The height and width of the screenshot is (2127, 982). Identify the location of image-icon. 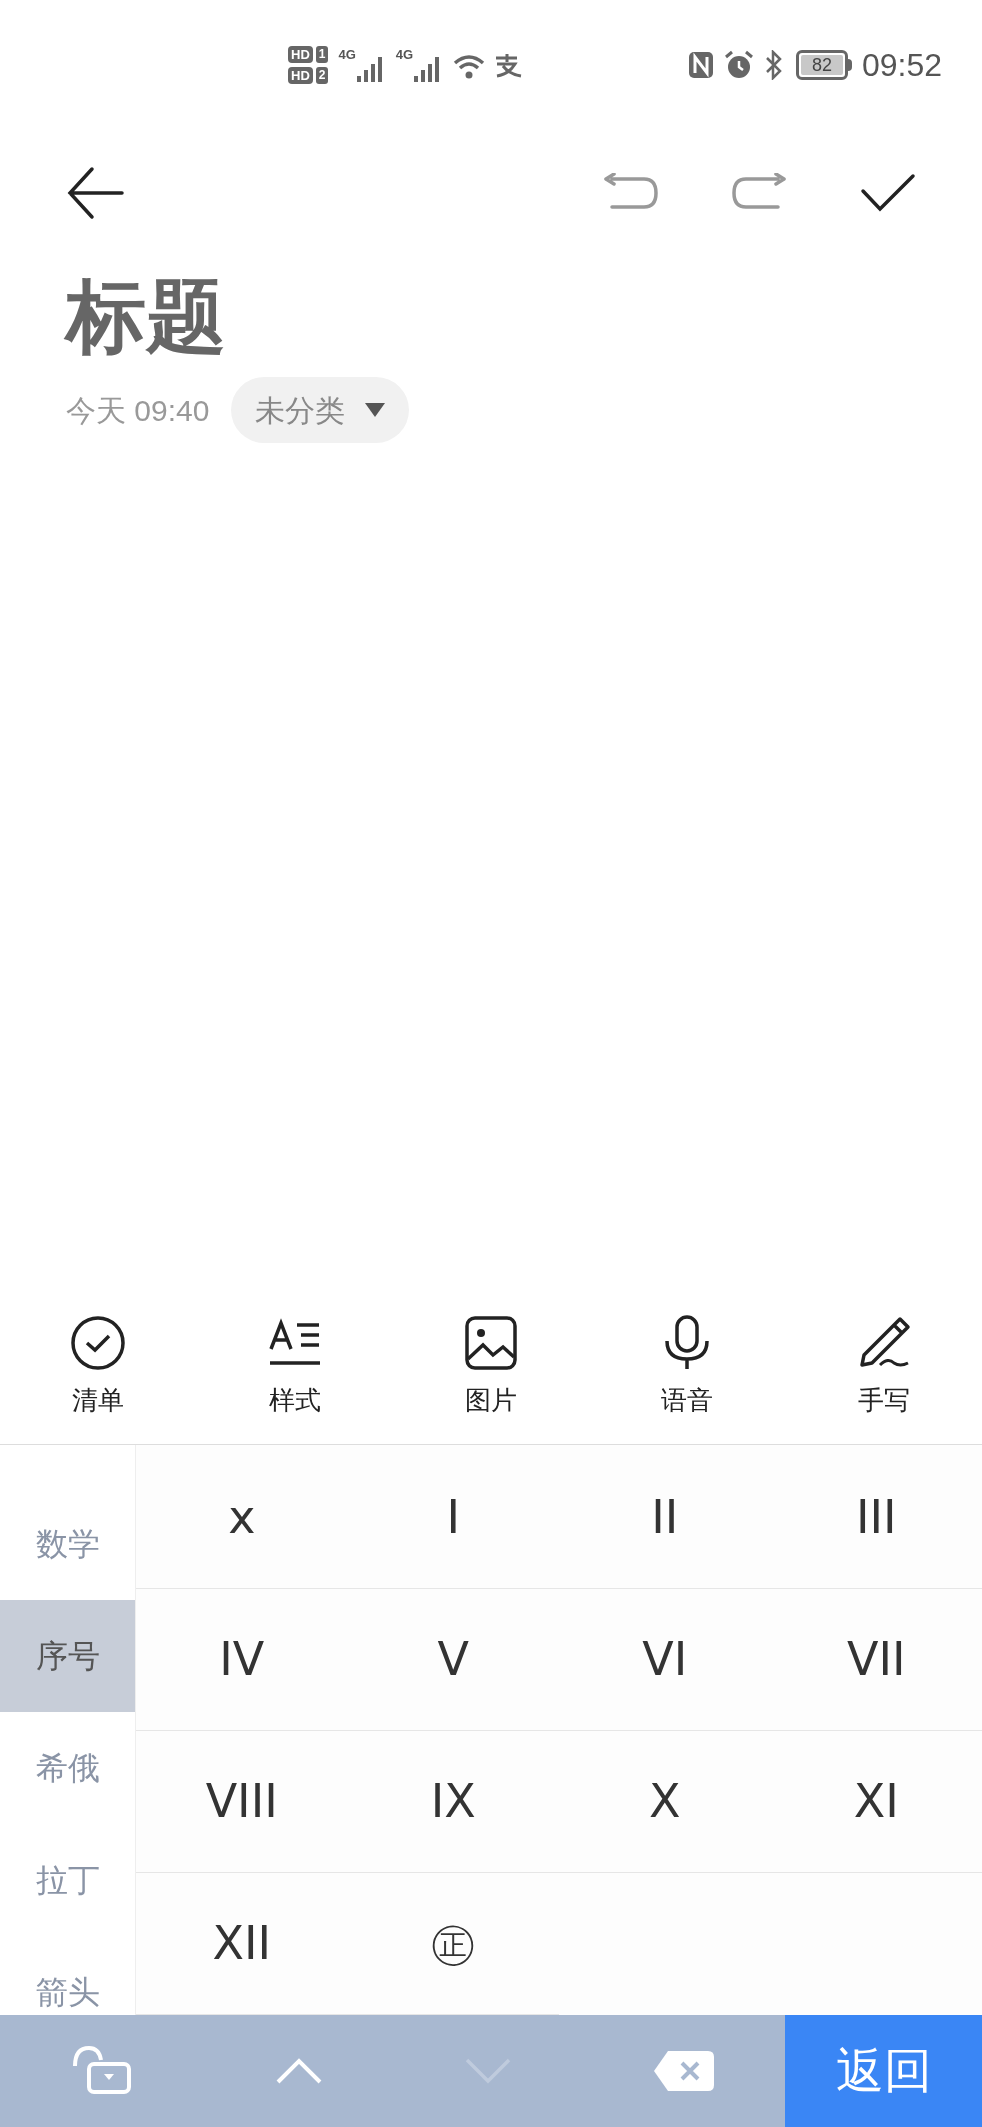
(491, 1342).